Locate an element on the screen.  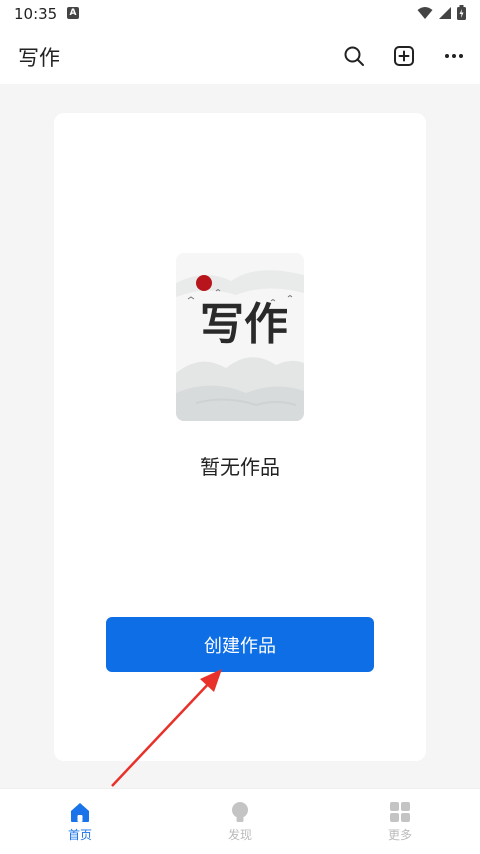
writing-cover-illustration: 写作 is located at coordinates (240, 337).